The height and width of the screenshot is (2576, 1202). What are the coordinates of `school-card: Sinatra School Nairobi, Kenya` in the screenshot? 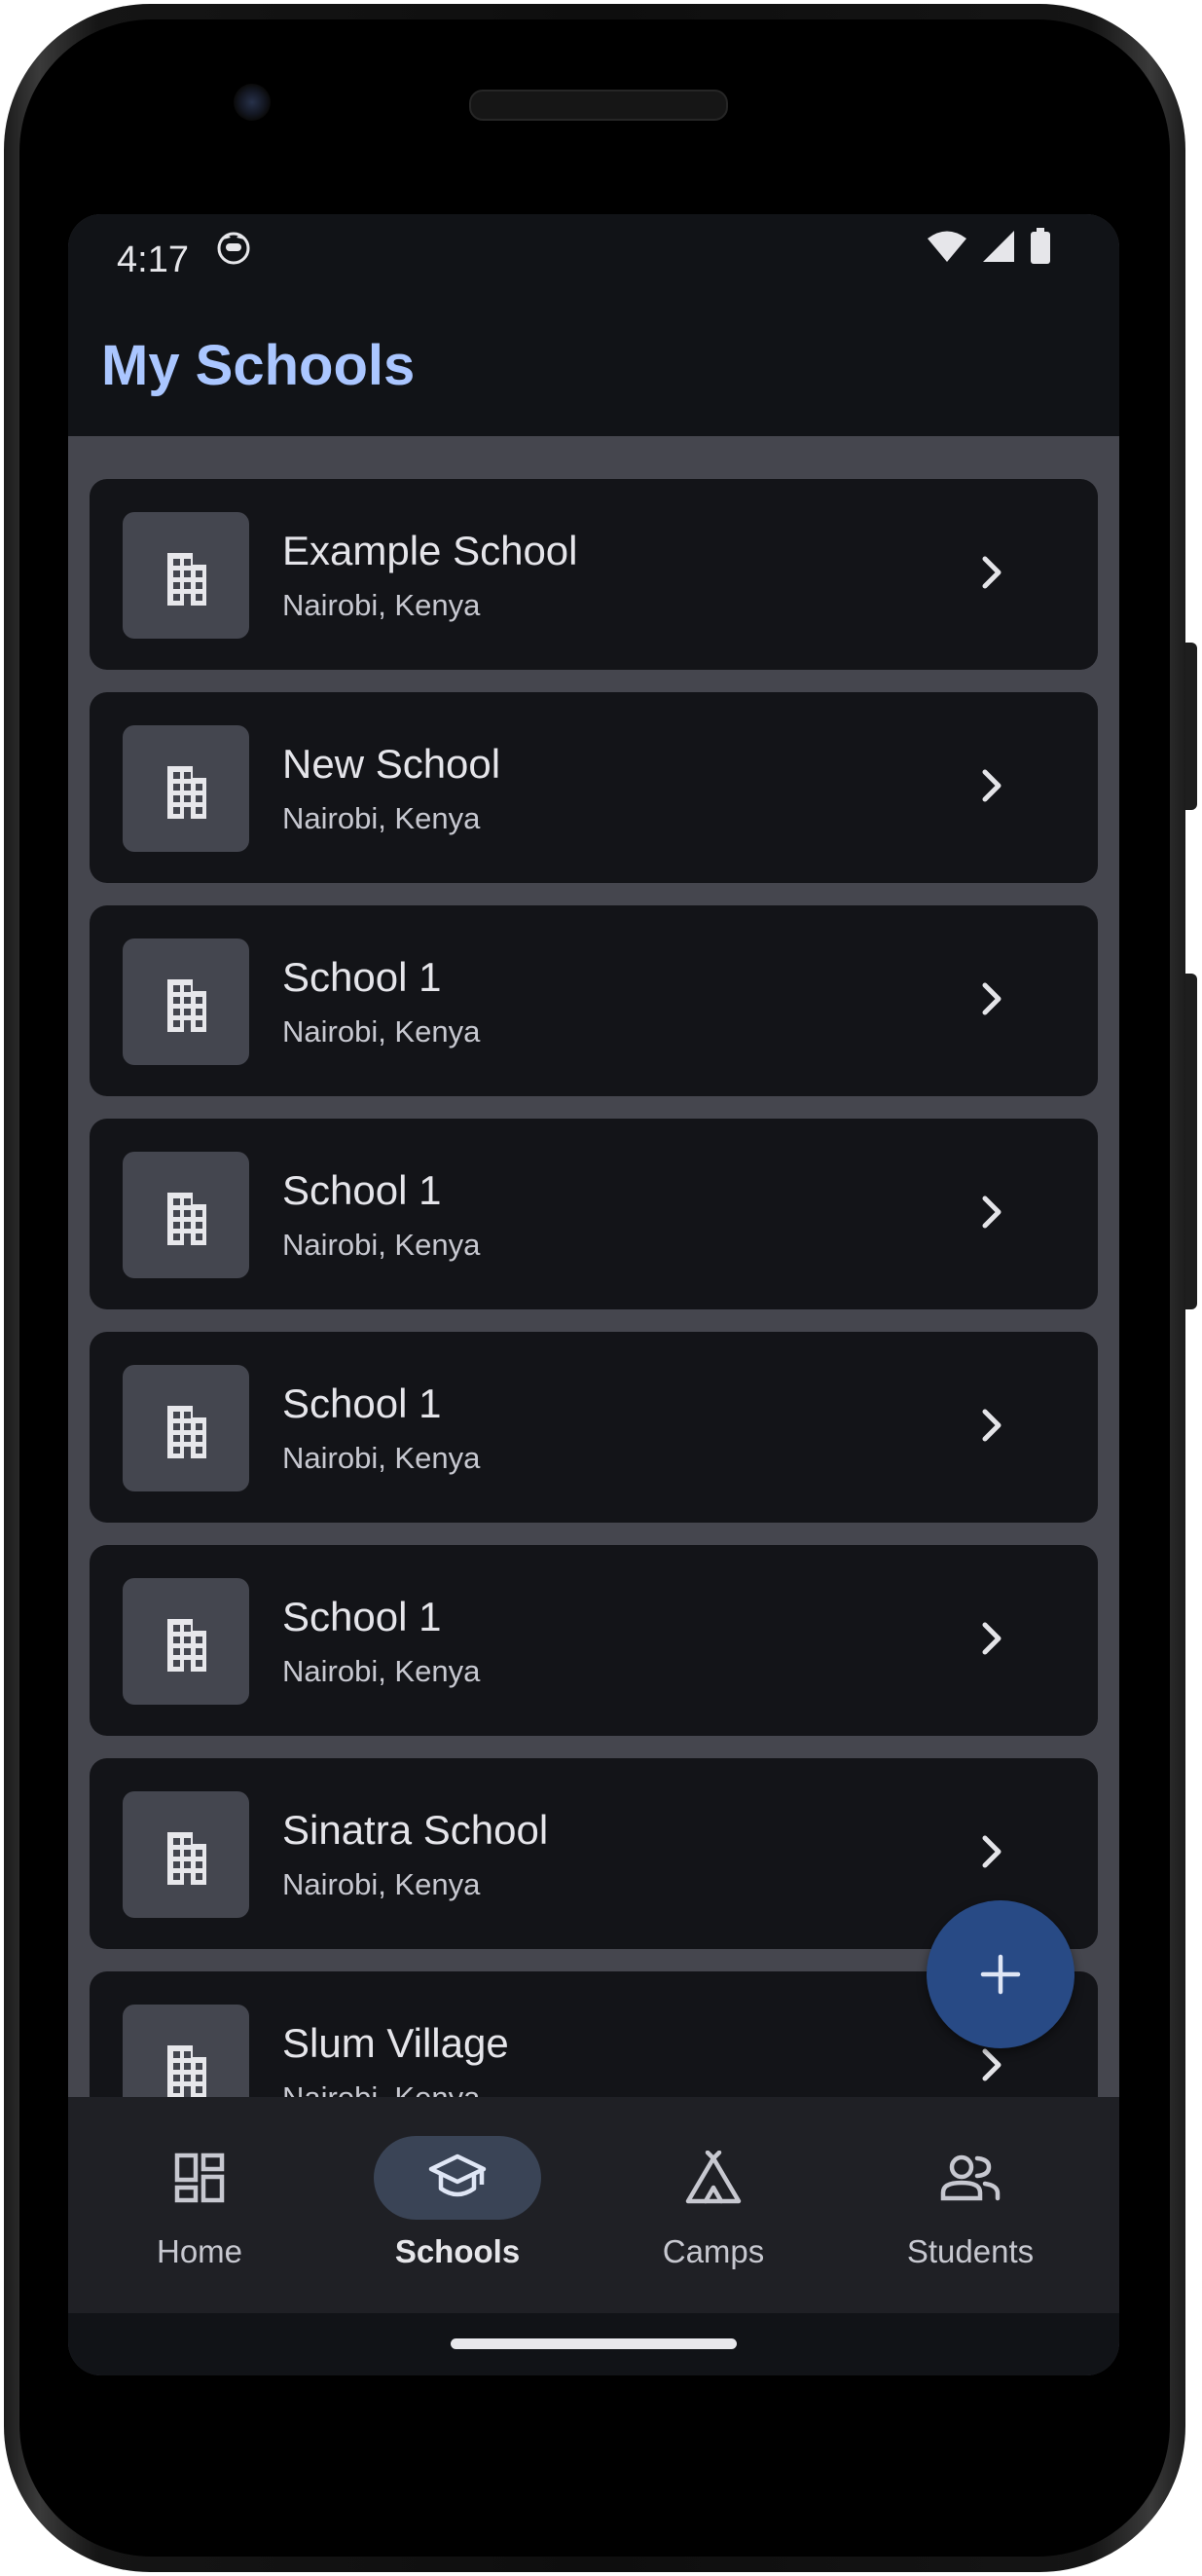 It's located at (594, 1853).